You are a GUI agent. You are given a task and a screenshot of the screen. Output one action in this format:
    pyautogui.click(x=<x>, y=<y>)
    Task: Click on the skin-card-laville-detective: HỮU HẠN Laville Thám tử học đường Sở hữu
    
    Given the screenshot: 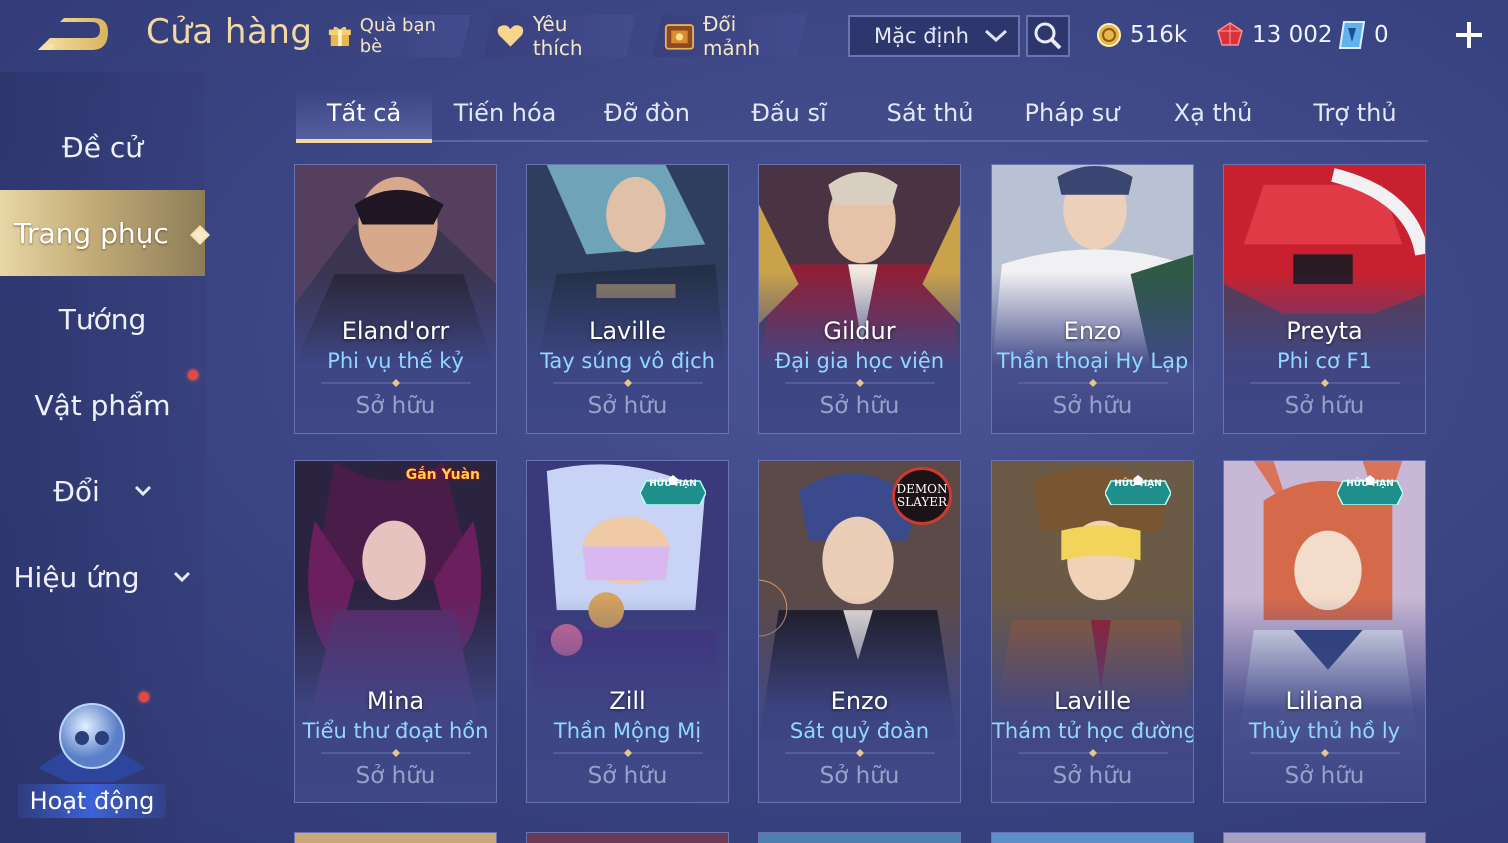 What is the action you would take?
    pyautogui.click(x=1092, y=631)
    